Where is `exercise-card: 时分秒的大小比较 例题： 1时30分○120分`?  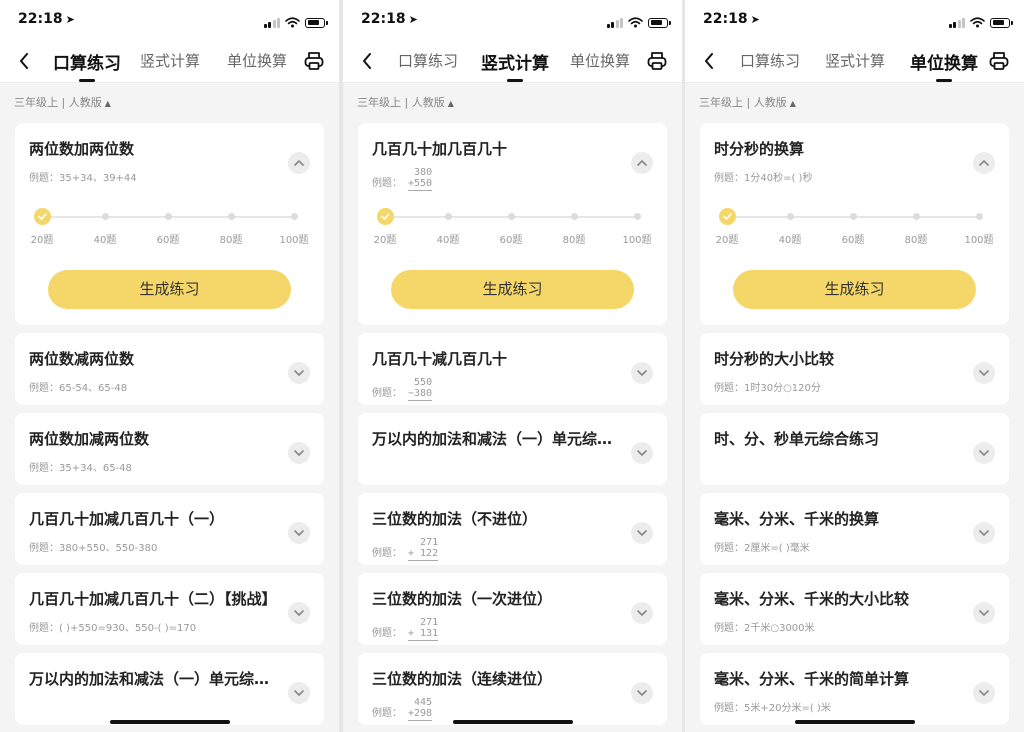
exercise-card: 时分秒的大小比较 例题： 1时30分○120分 is located at coordinates (854, 369).